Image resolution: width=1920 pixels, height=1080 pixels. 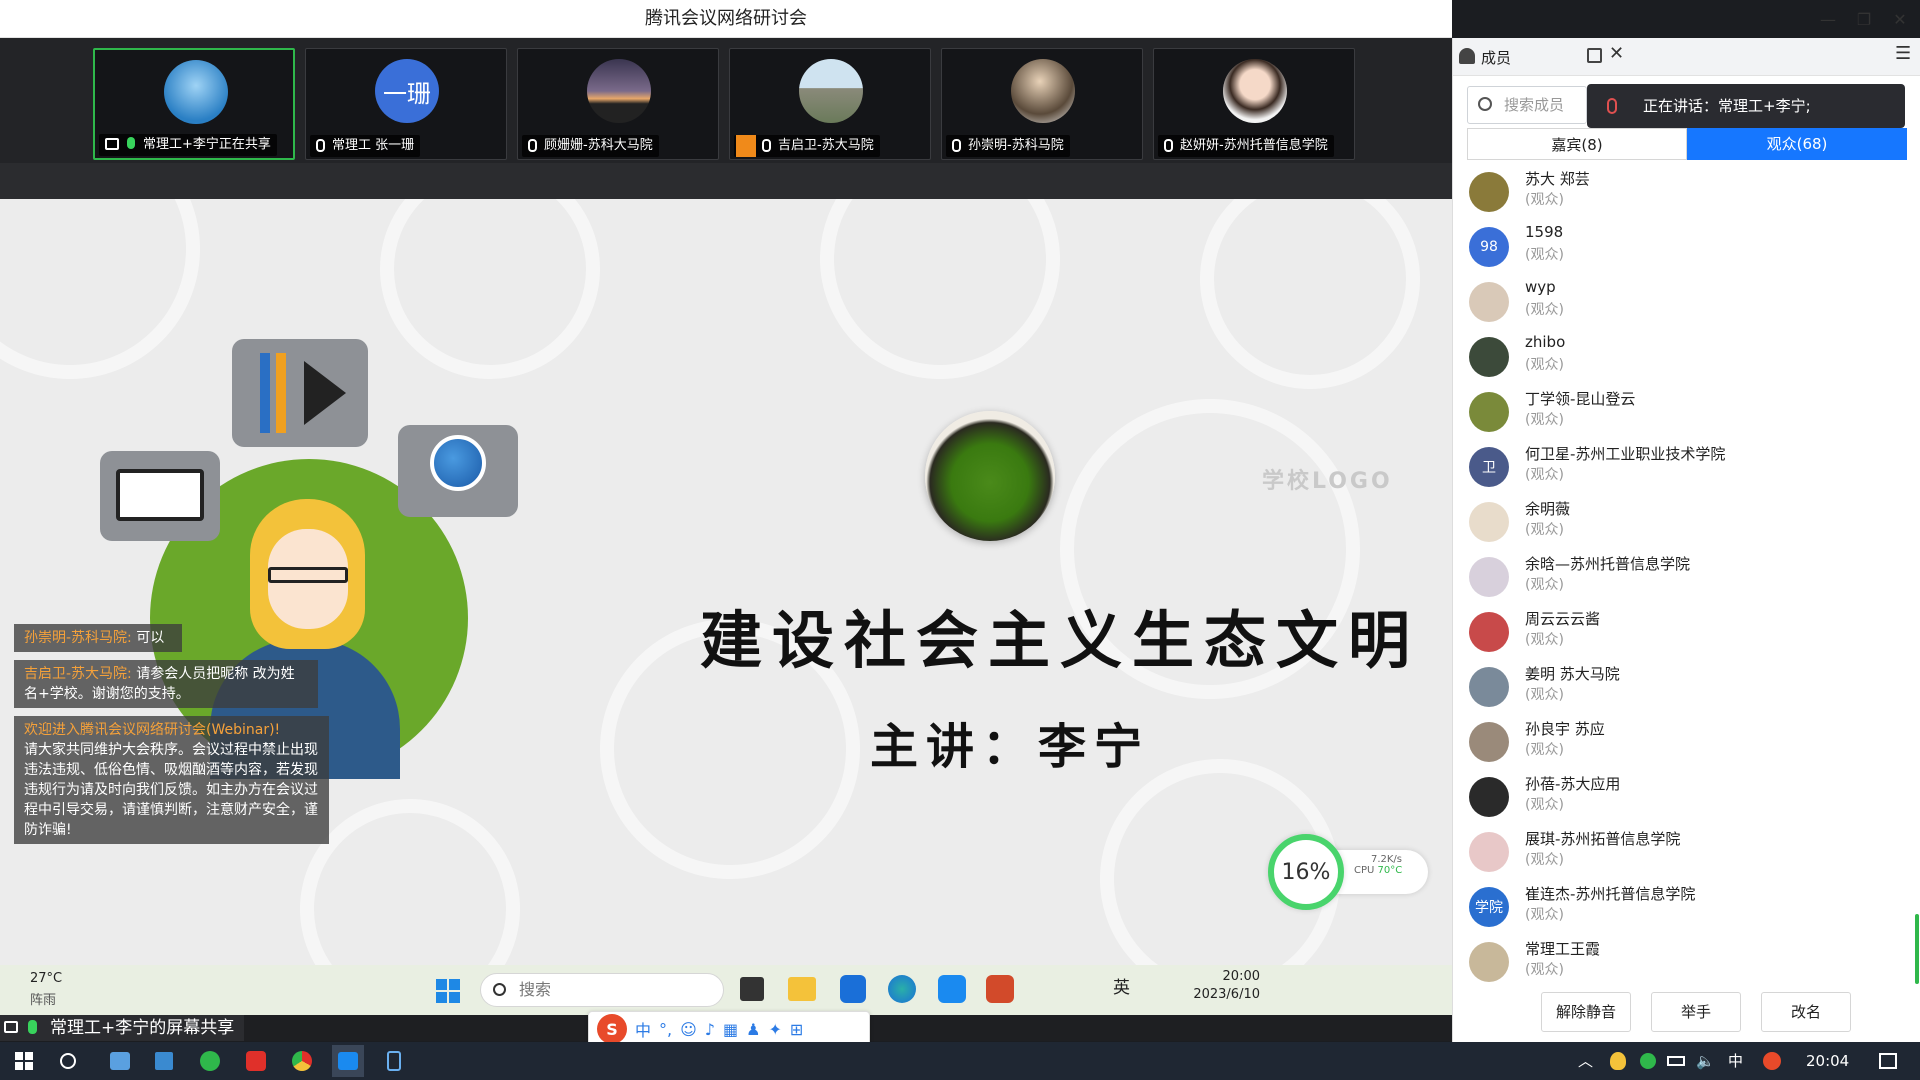 What do you see at coordinates (1684, 963) in the screenshot?
I see `member-row: 常理工王霞 (观众)` at bounding box center [1684, 963].